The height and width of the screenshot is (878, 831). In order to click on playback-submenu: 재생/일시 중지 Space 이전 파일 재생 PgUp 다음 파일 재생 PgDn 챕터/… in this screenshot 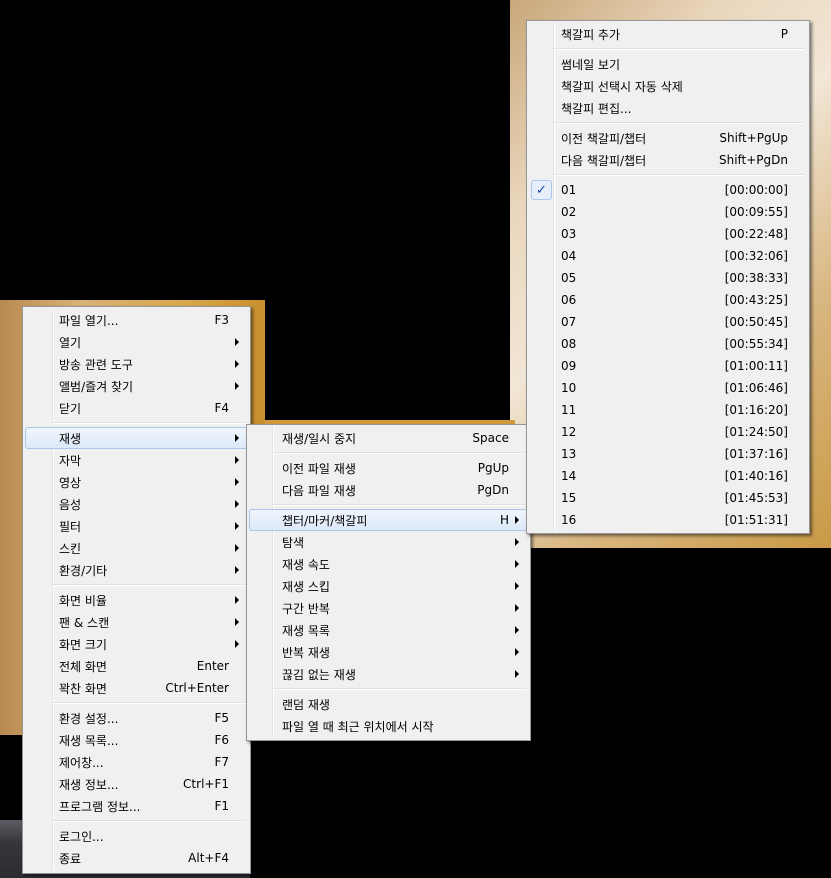, I will do `click(388, 582)`.